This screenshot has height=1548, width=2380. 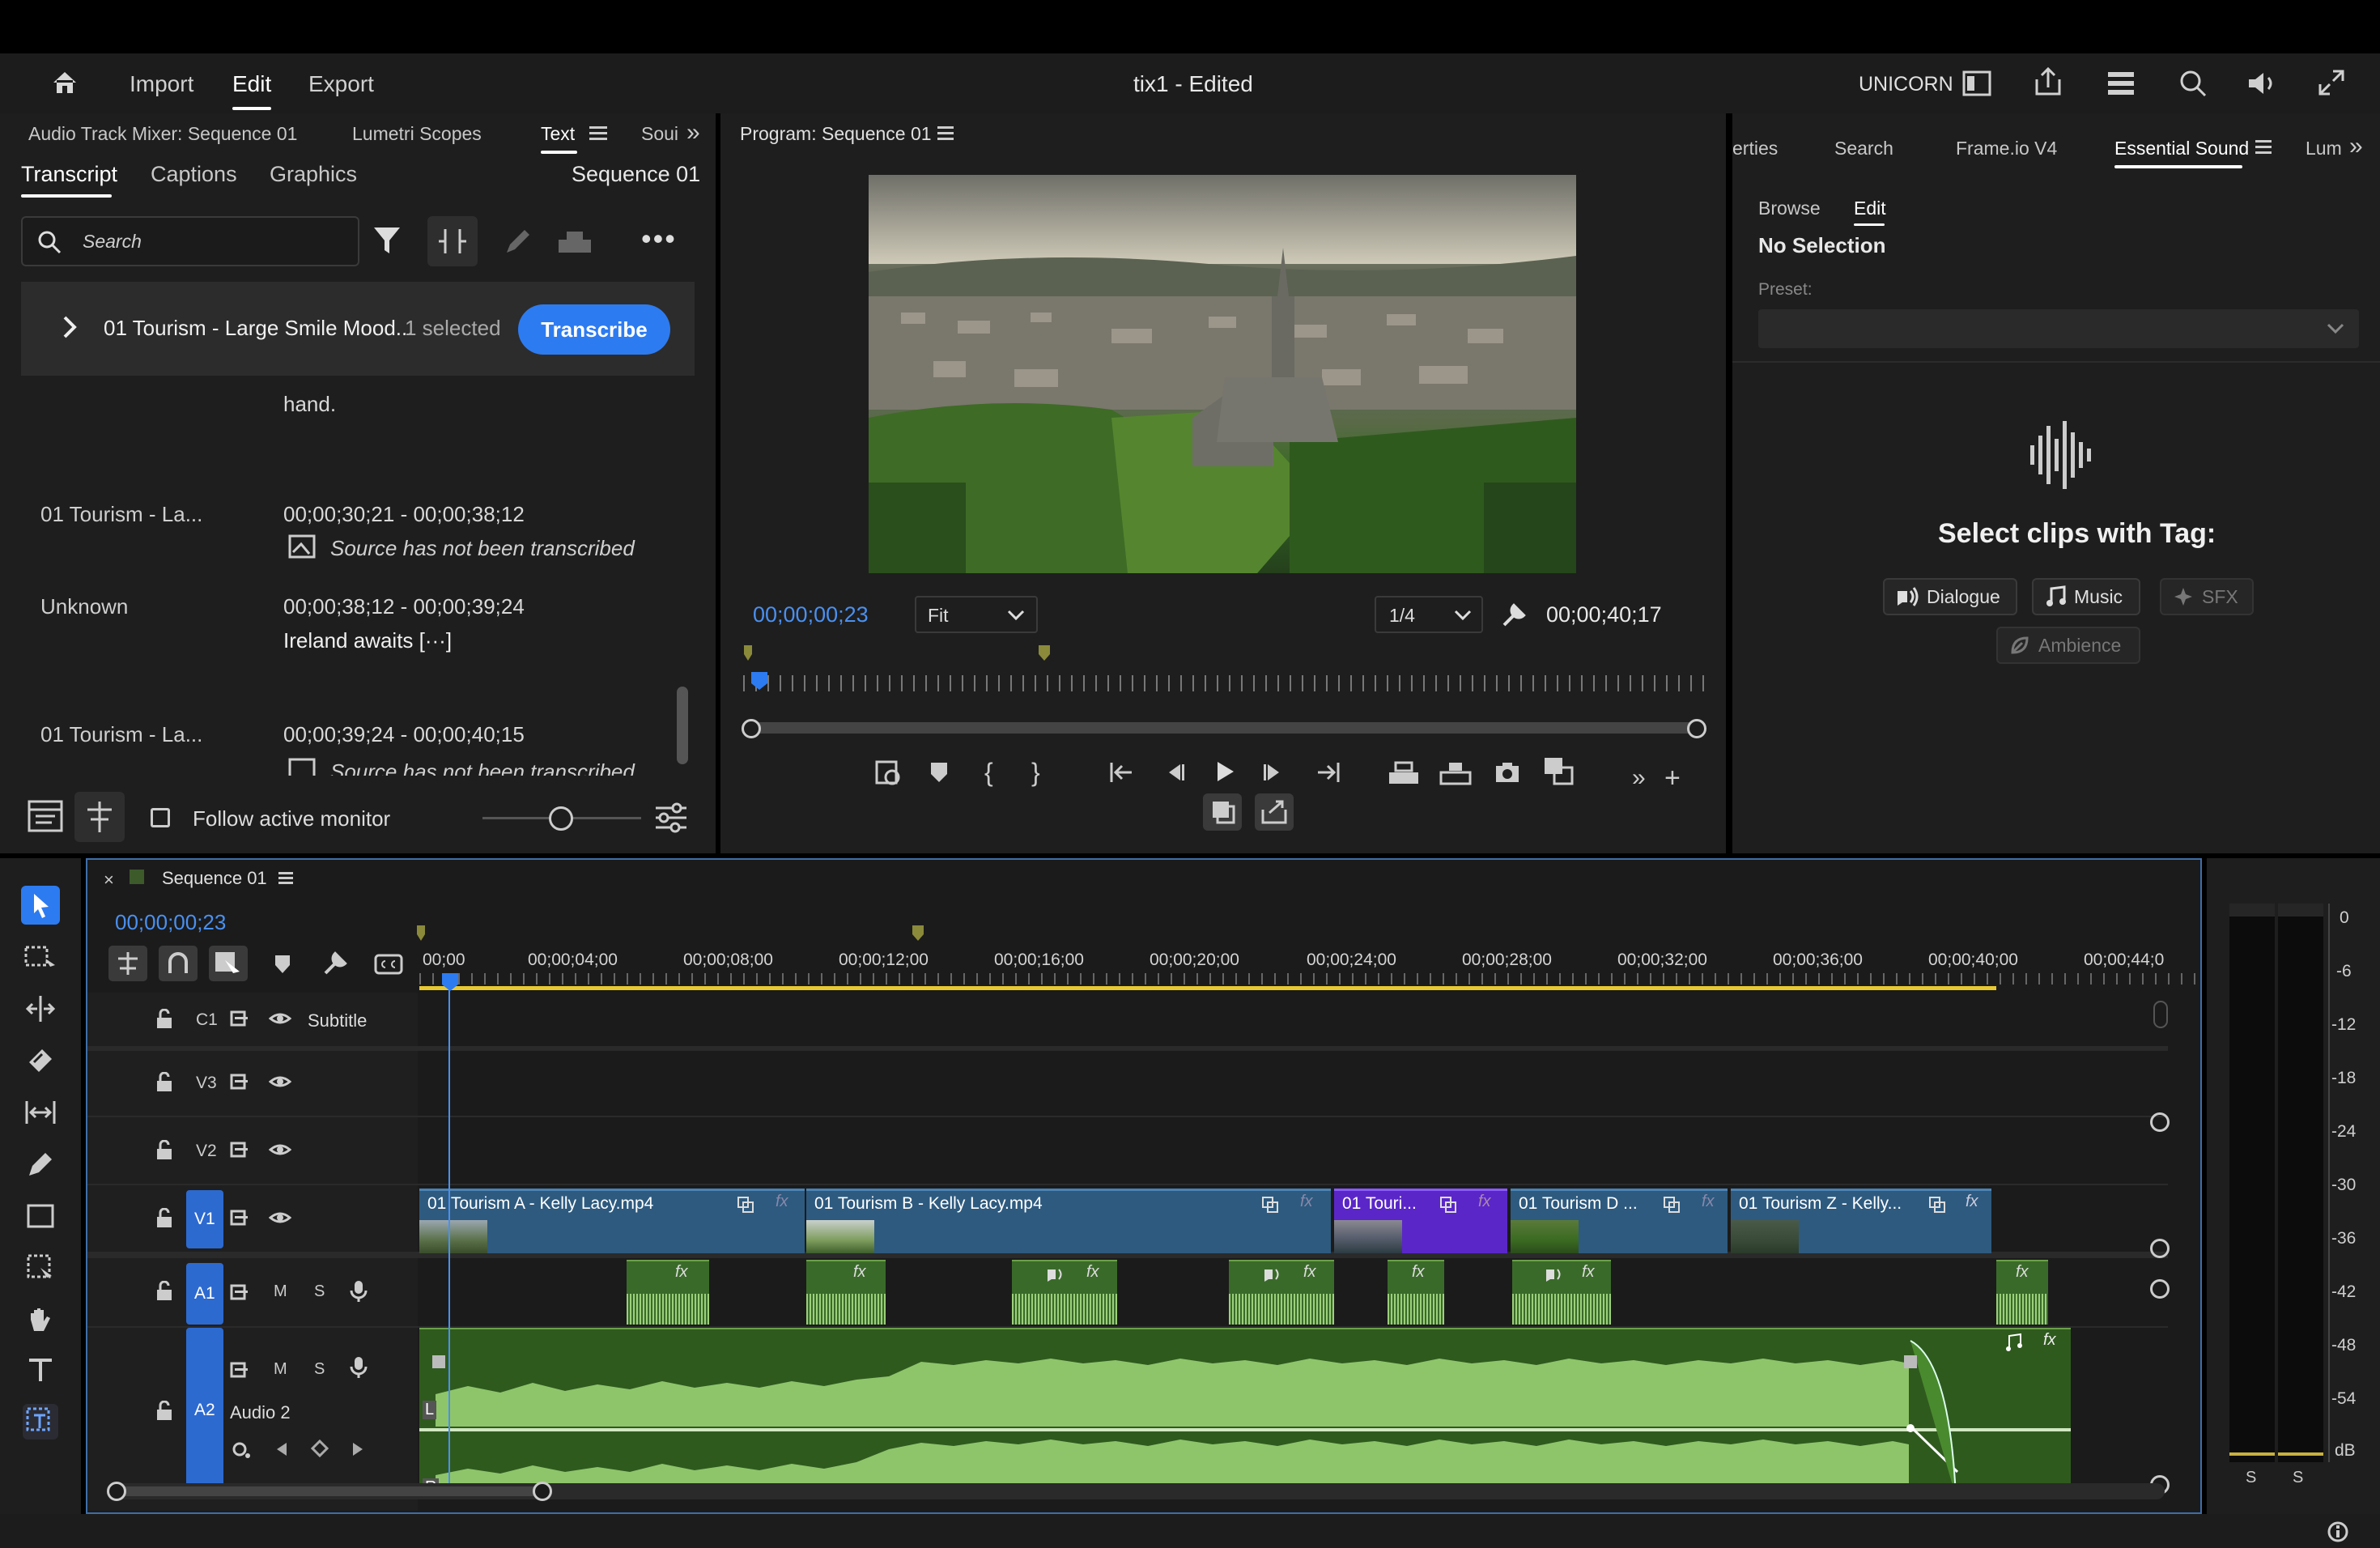 What do you see at coordinates (40, 1112) in the screenshot?
I see `slip-tool` at bounding box center [40, 1112].